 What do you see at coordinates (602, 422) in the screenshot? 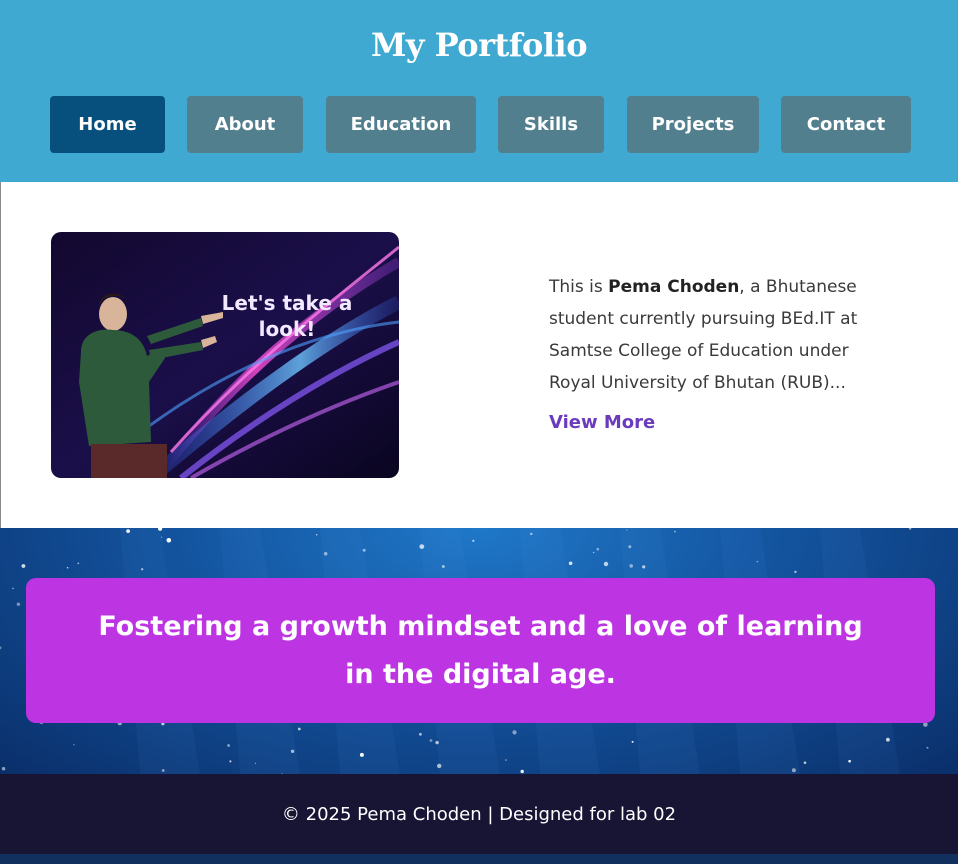
I see `view-more-link: View More` at bounding box center [602, 422].